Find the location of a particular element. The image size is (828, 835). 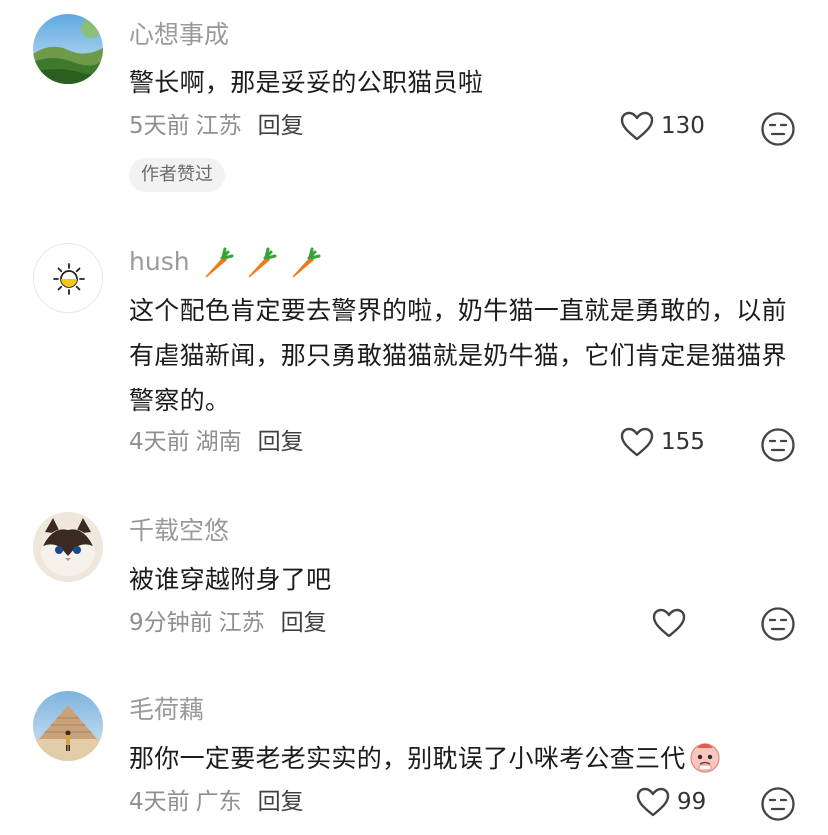

comment-meta: 9分钟前 江苏 回复 is located at coordinates (228, 623).